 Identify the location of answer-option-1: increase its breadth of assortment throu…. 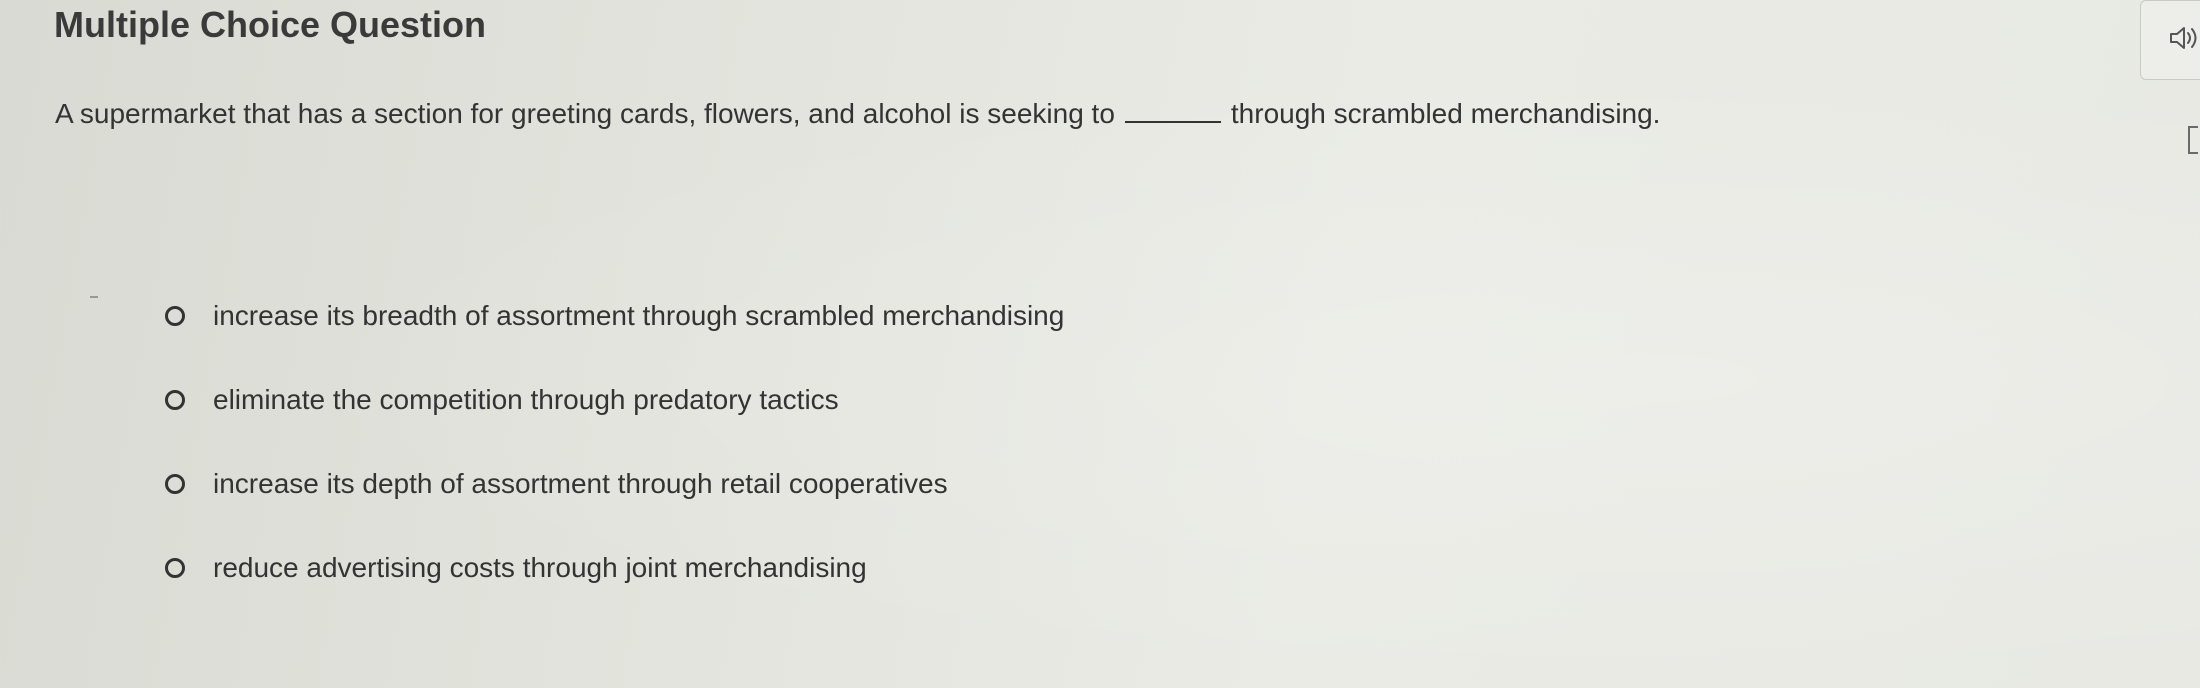
(614, 316).